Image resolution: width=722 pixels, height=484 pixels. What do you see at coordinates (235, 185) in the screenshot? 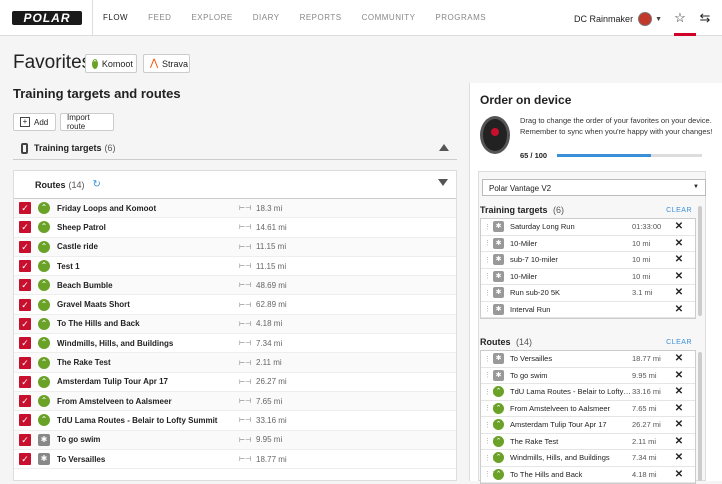
I see `routes-header: Routes (14) ↻` at bounding box center [235, 185].